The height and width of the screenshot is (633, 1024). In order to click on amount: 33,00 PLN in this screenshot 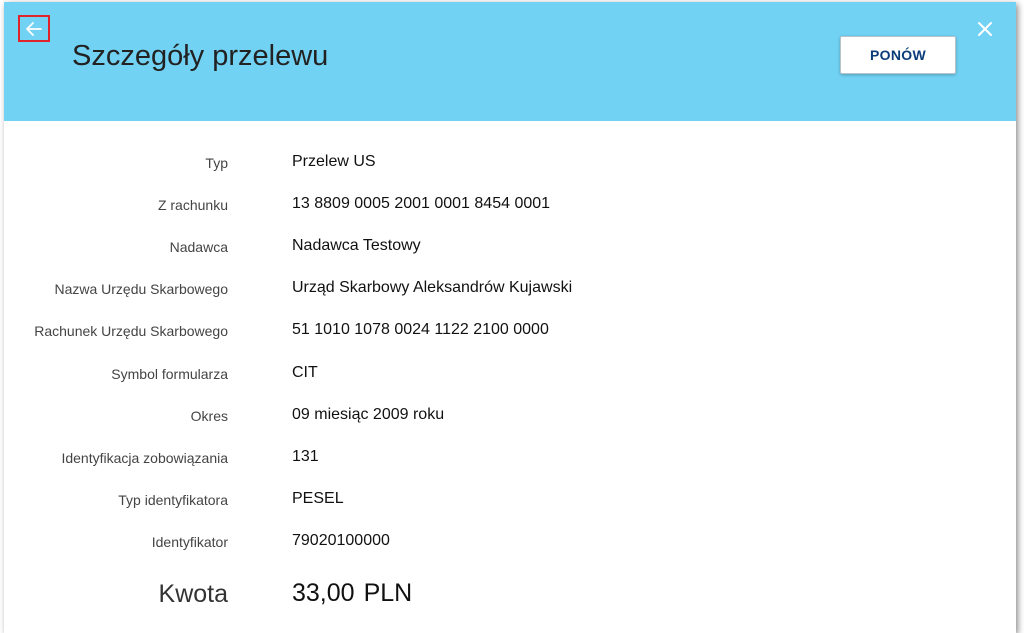, I will do `click(356, 593)`.